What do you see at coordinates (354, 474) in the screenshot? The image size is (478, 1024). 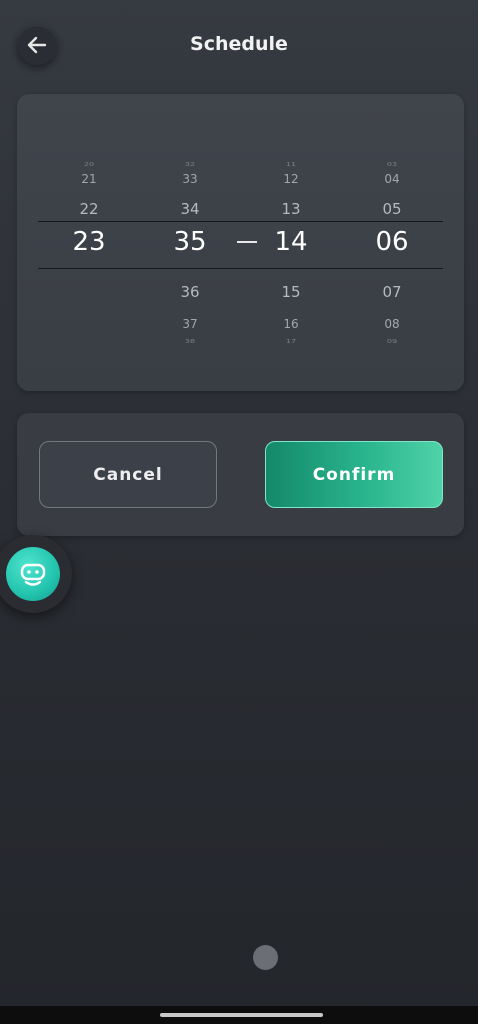 I see `confirm-button: Confirm` at bounding box center [354, 474].